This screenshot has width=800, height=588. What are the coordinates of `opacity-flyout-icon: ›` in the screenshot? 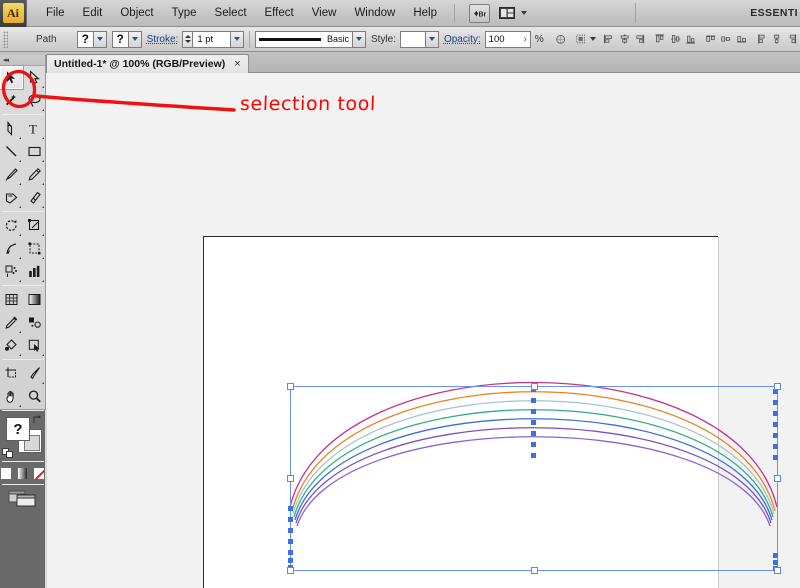 It's located at (525, 39).